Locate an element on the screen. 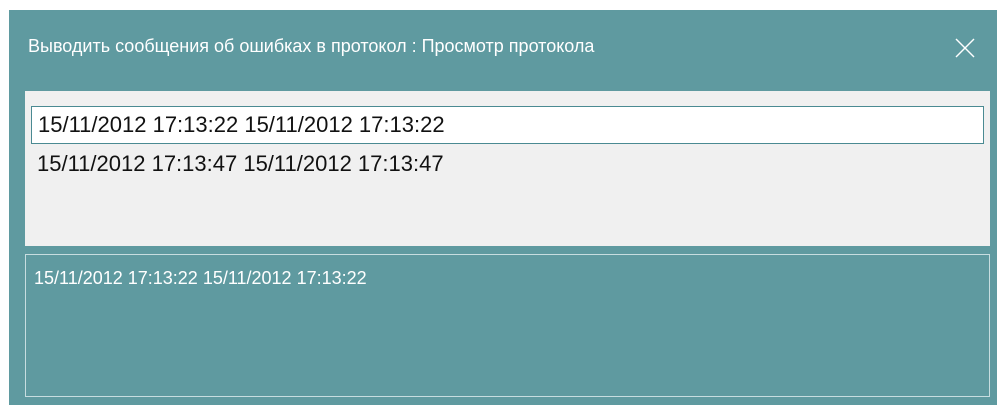 Image resolution: width=1002 pixels, height=405 pixels. close-button is located at coordinates (965, 48).